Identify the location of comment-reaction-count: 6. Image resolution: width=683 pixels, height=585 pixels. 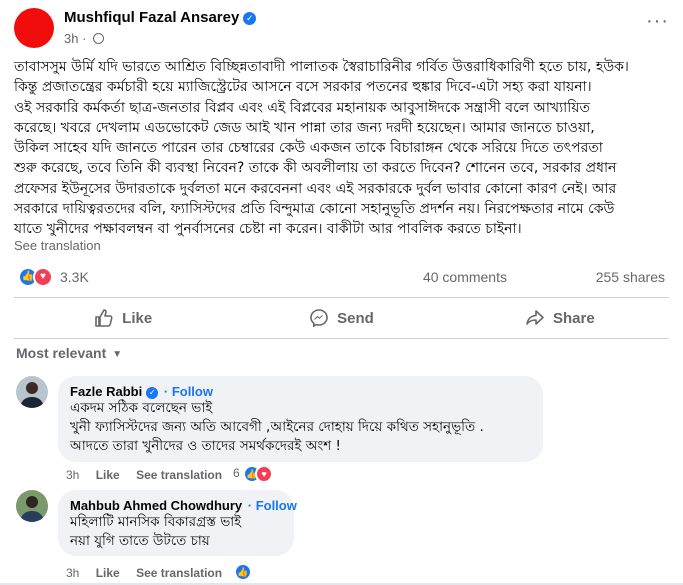
(236, 473).